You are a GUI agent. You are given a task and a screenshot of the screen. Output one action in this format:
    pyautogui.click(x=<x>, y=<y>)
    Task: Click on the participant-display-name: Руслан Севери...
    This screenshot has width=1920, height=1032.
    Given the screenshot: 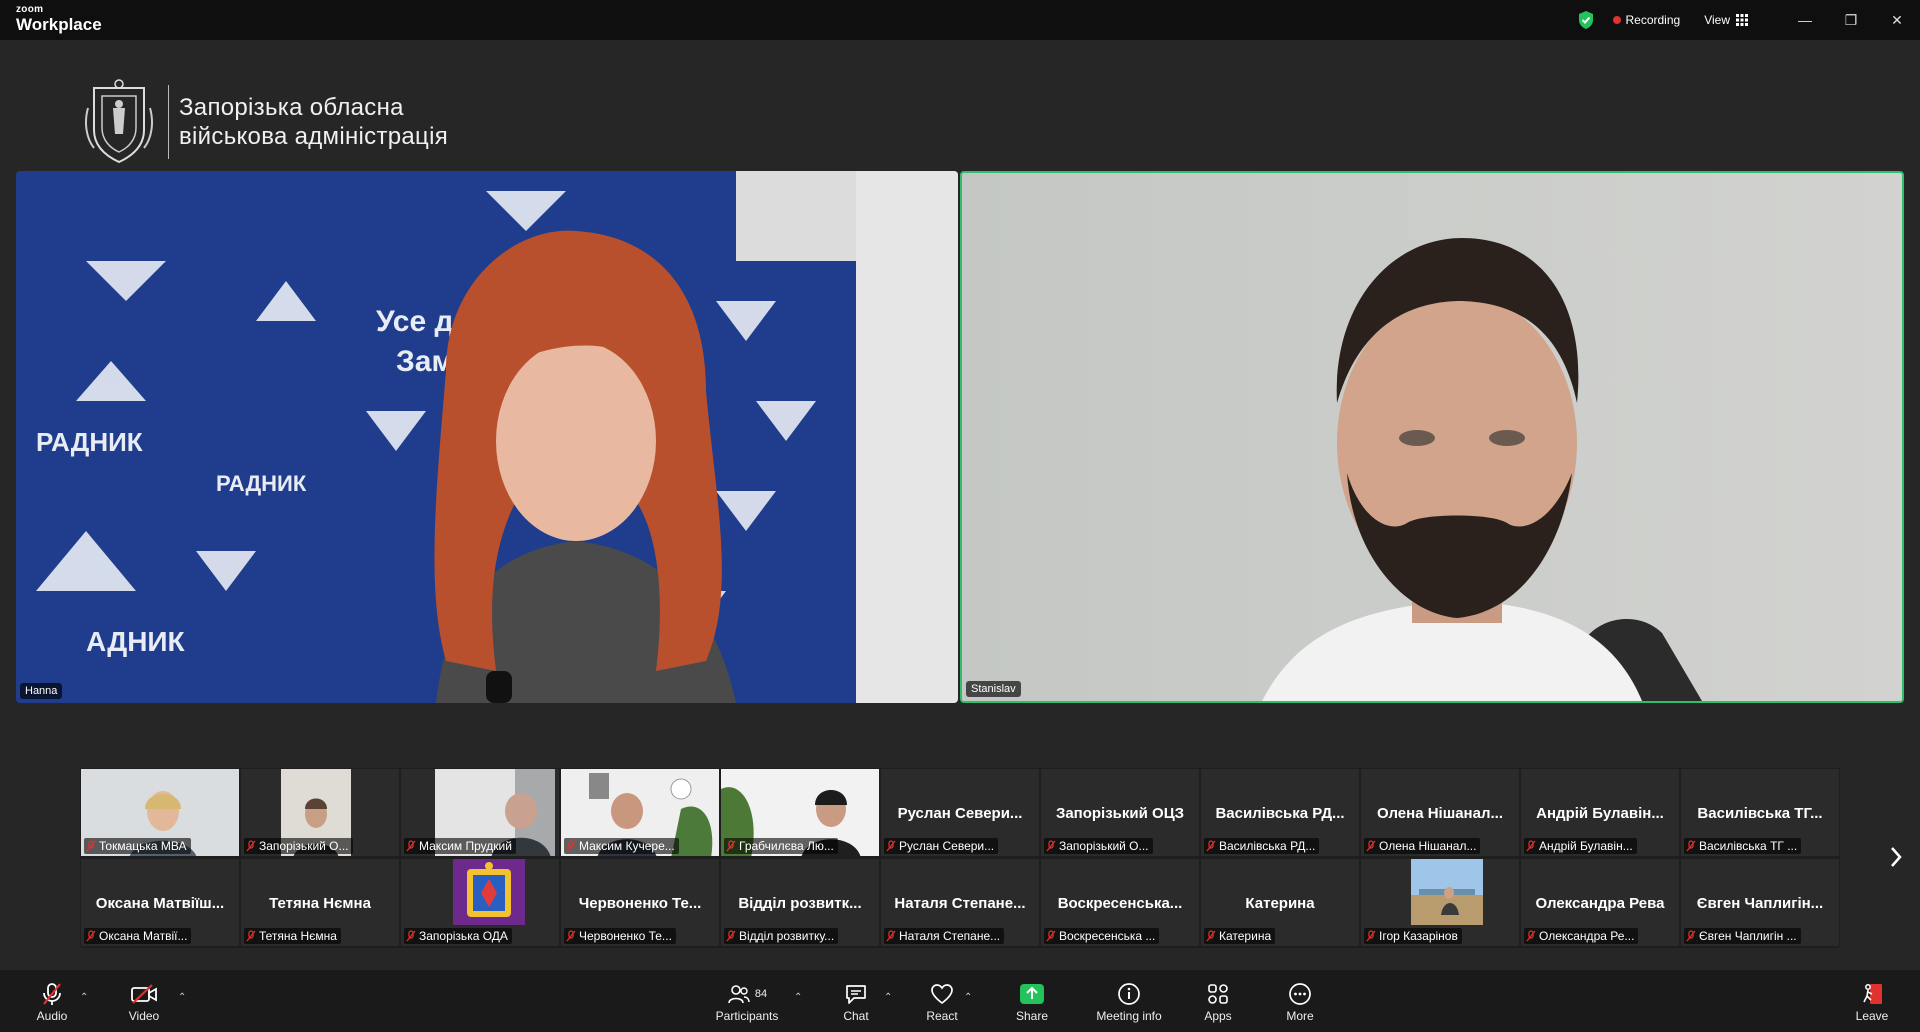 What is the action you would take?
    pyautogui.click(x=960, y=813)
    